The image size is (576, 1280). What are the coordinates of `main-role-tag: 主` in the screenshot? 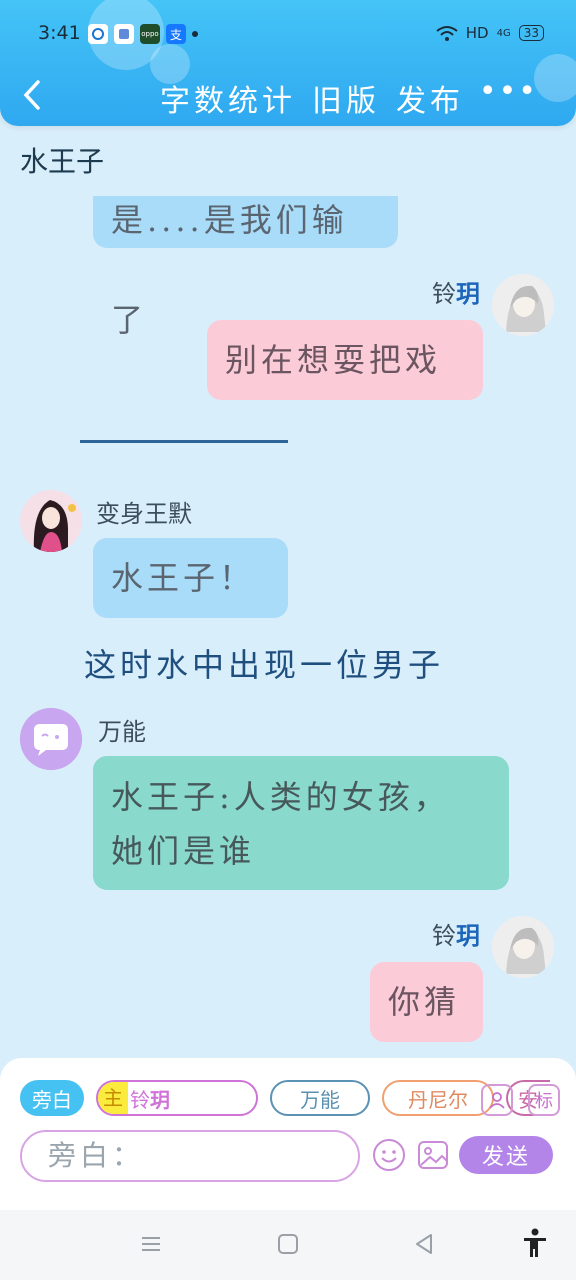 It's located at (113, 1098).